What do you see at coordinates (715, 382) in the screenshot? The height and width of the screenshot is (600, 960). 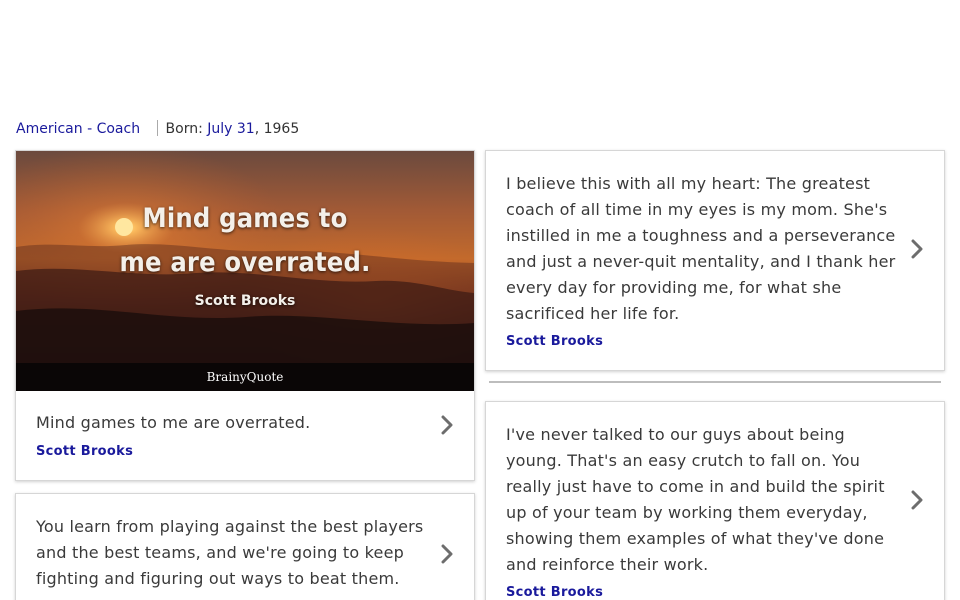 I see `section-divider` at bounding box center [715, 382].